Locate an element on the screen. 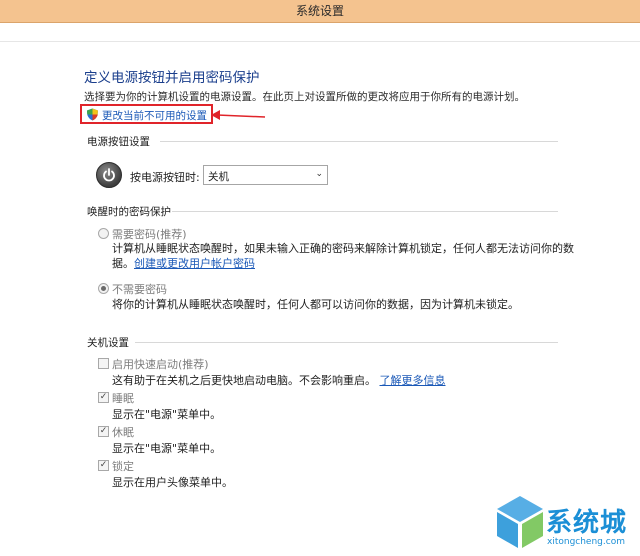 The image size is (640, 556). create-change-password-link: 创建或更改用户帐户密码 is located at coordinates (194, 263).